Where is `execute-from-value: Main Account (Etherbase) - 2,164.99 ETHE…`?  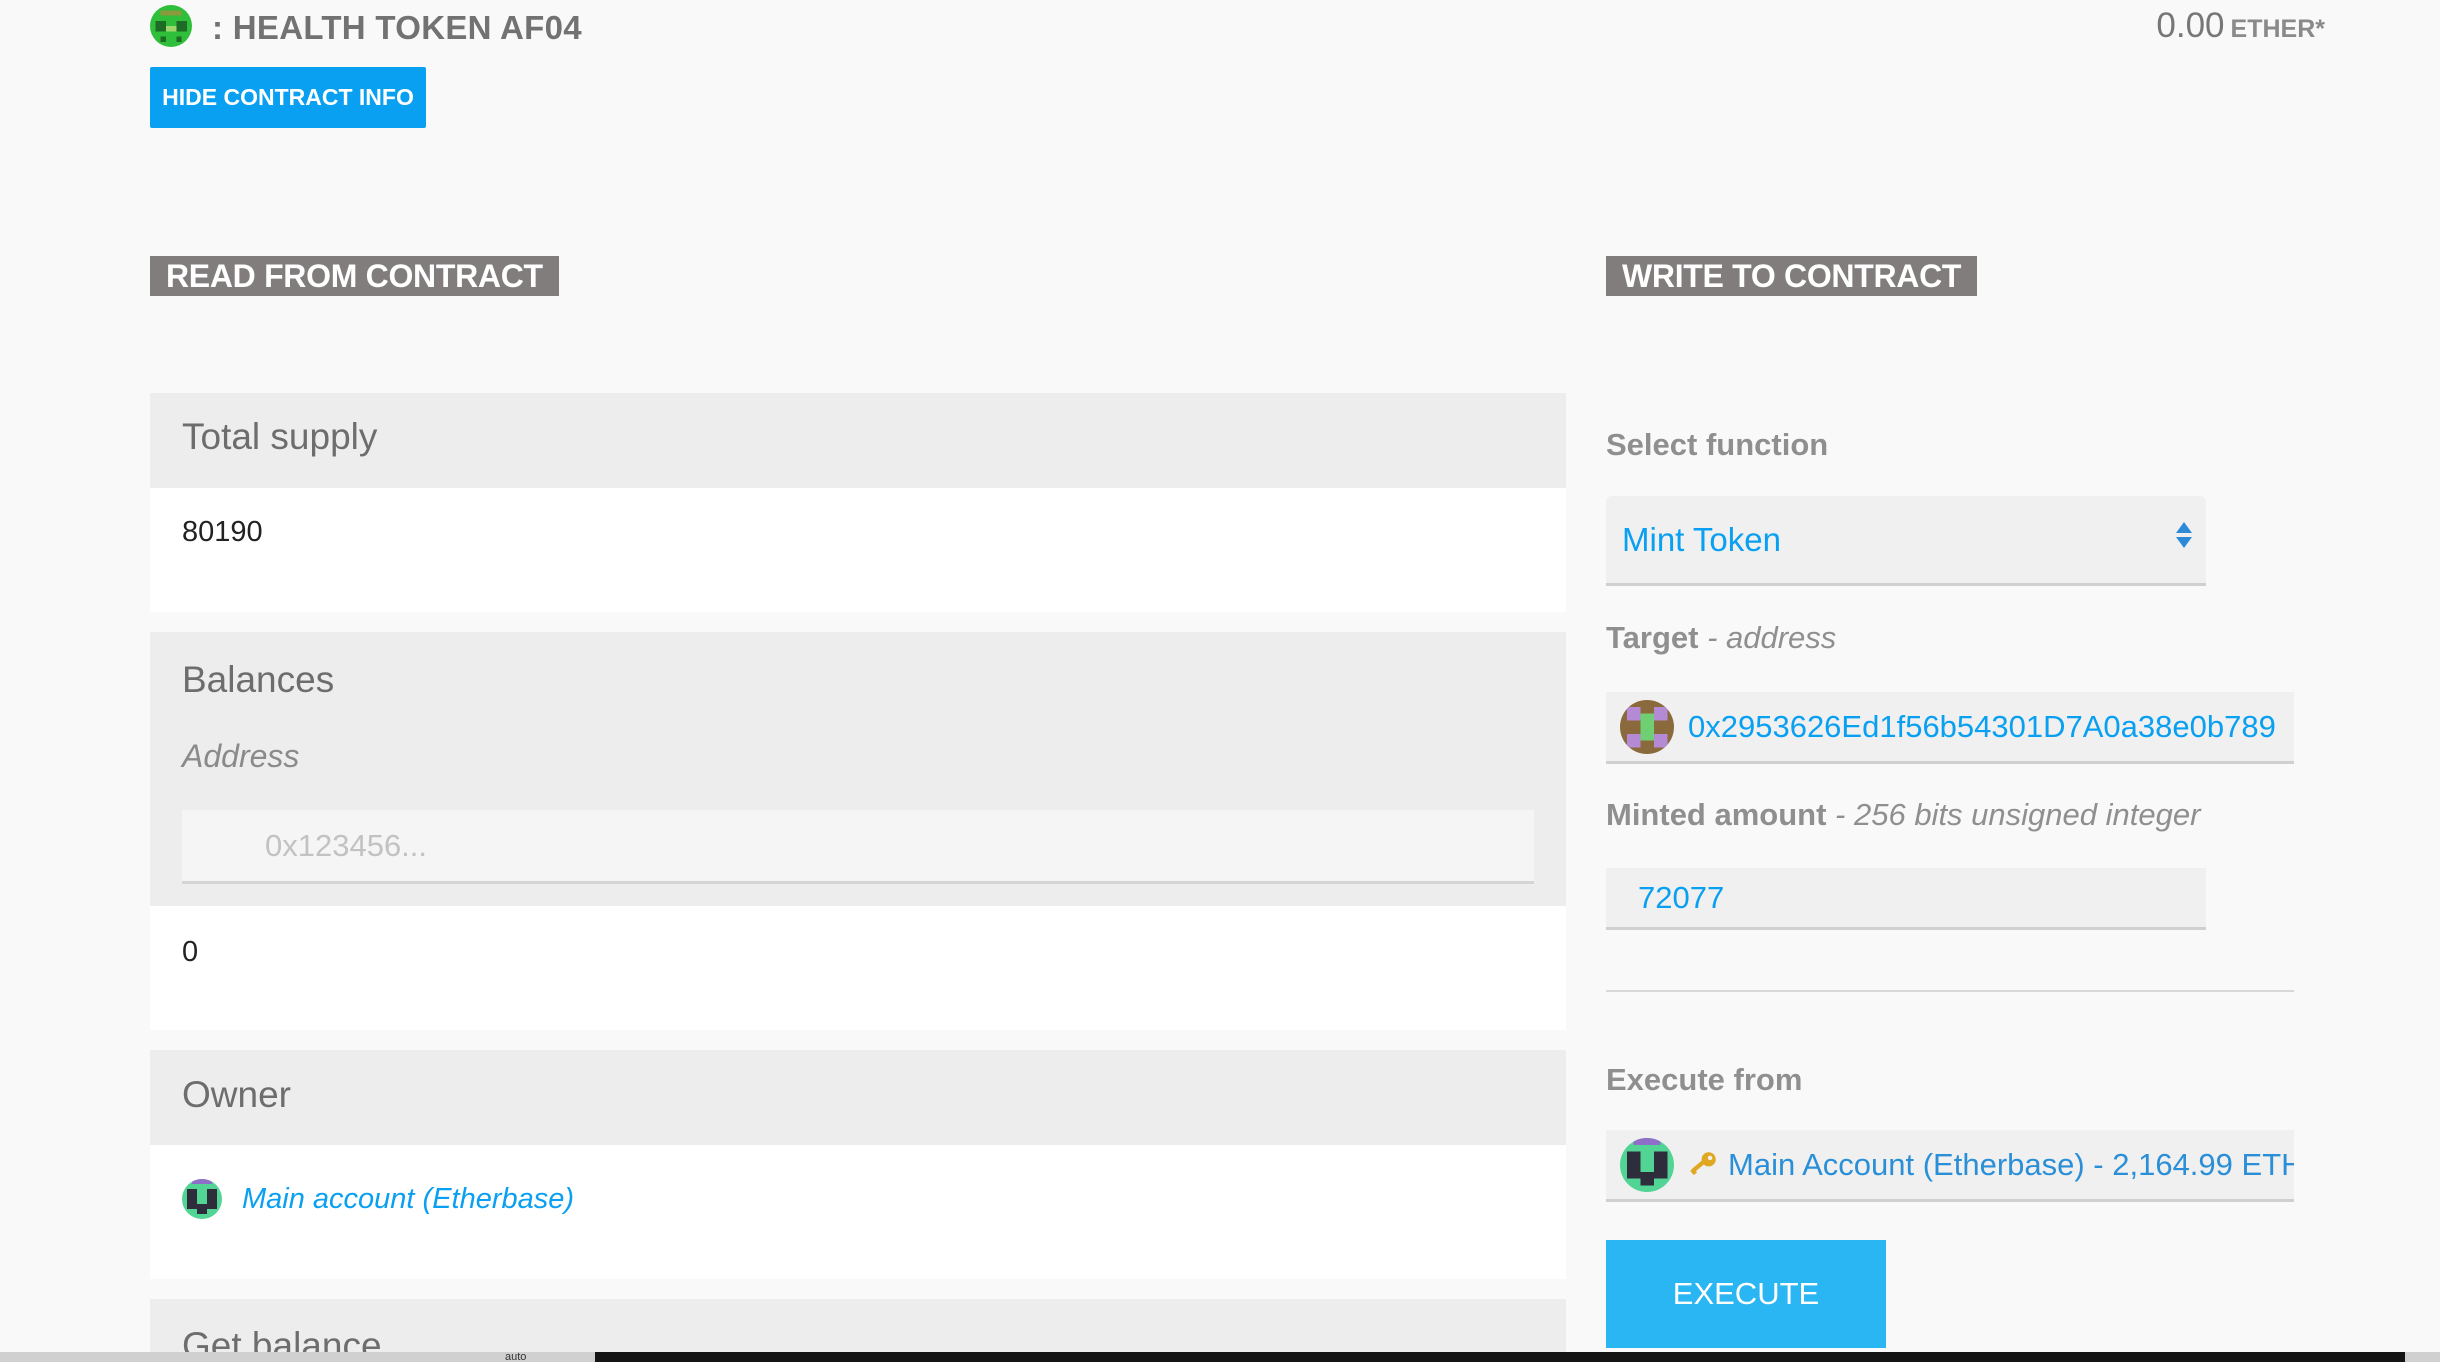 execute-from-value: Main Account (Etherbase) - 2,164.99 ETHE… is located at coordinates (2011, 1164).